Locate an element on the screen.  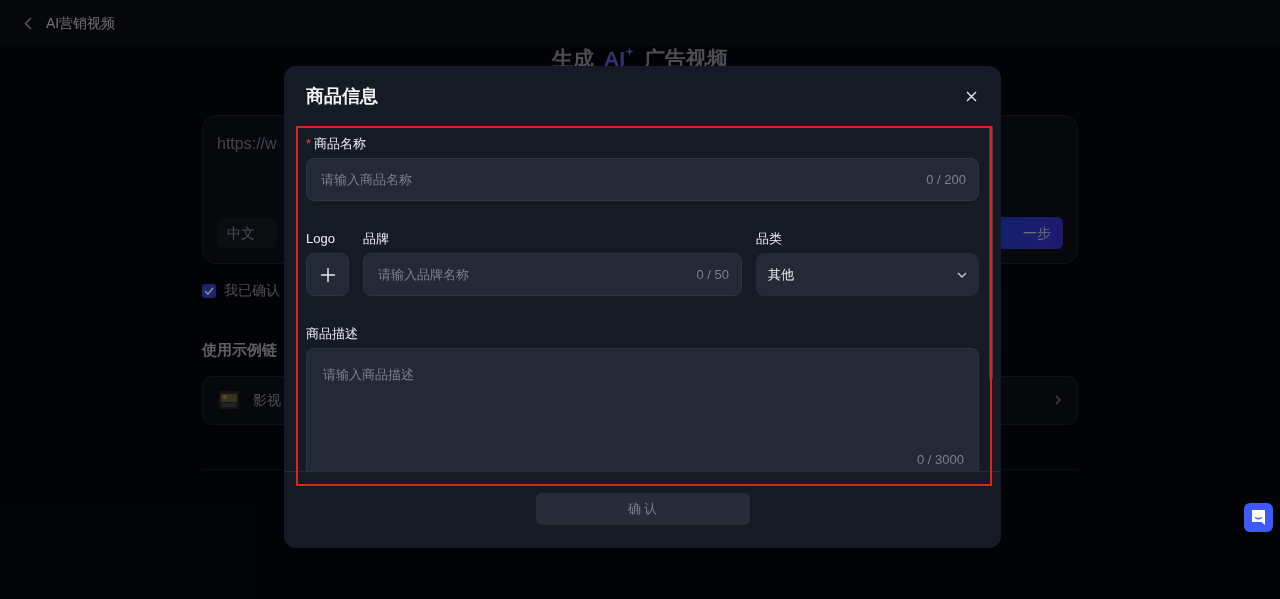
sparkle-icon is located at coordinates (629, 51).